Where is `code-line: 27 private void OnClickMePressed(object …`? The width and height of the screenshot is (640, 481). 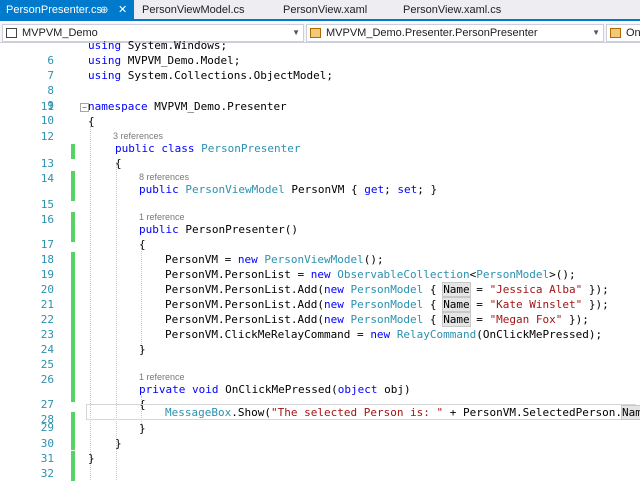 code-line: 27 private void OnClickMePressed(object … is located at coordinates (320, 404).